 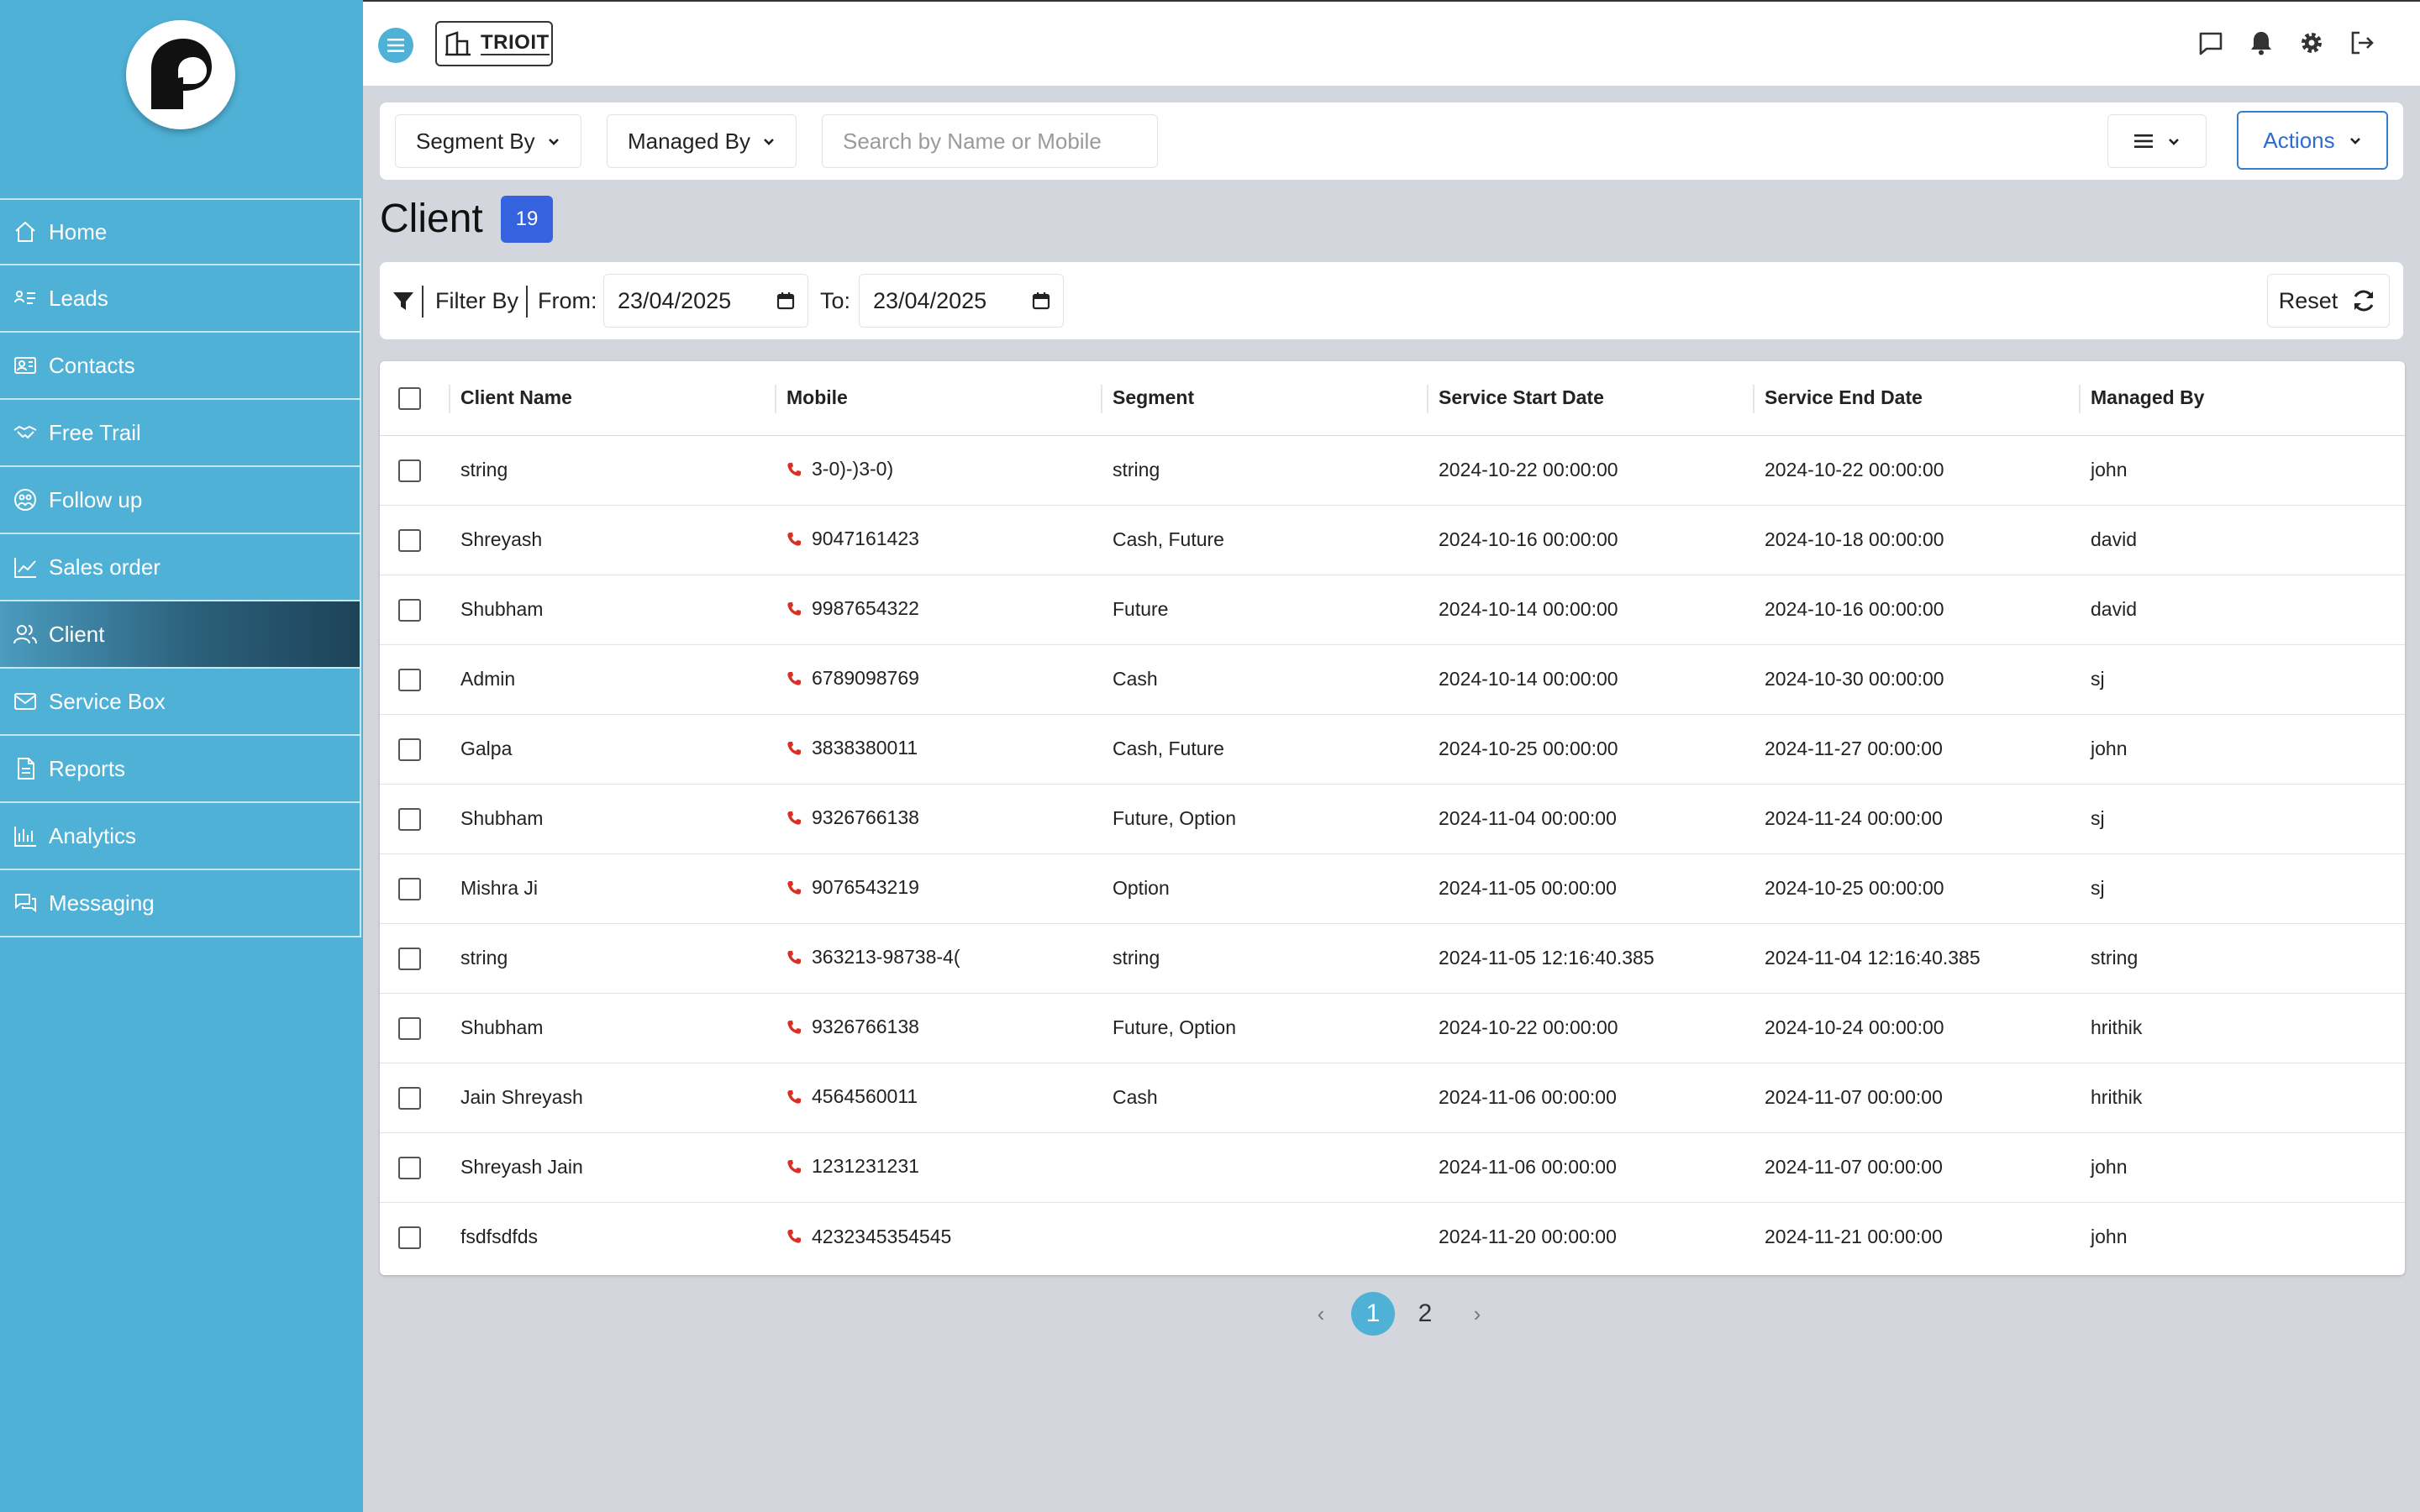 I want to click on table-cell: Galpa, so click(x=612, y=749).